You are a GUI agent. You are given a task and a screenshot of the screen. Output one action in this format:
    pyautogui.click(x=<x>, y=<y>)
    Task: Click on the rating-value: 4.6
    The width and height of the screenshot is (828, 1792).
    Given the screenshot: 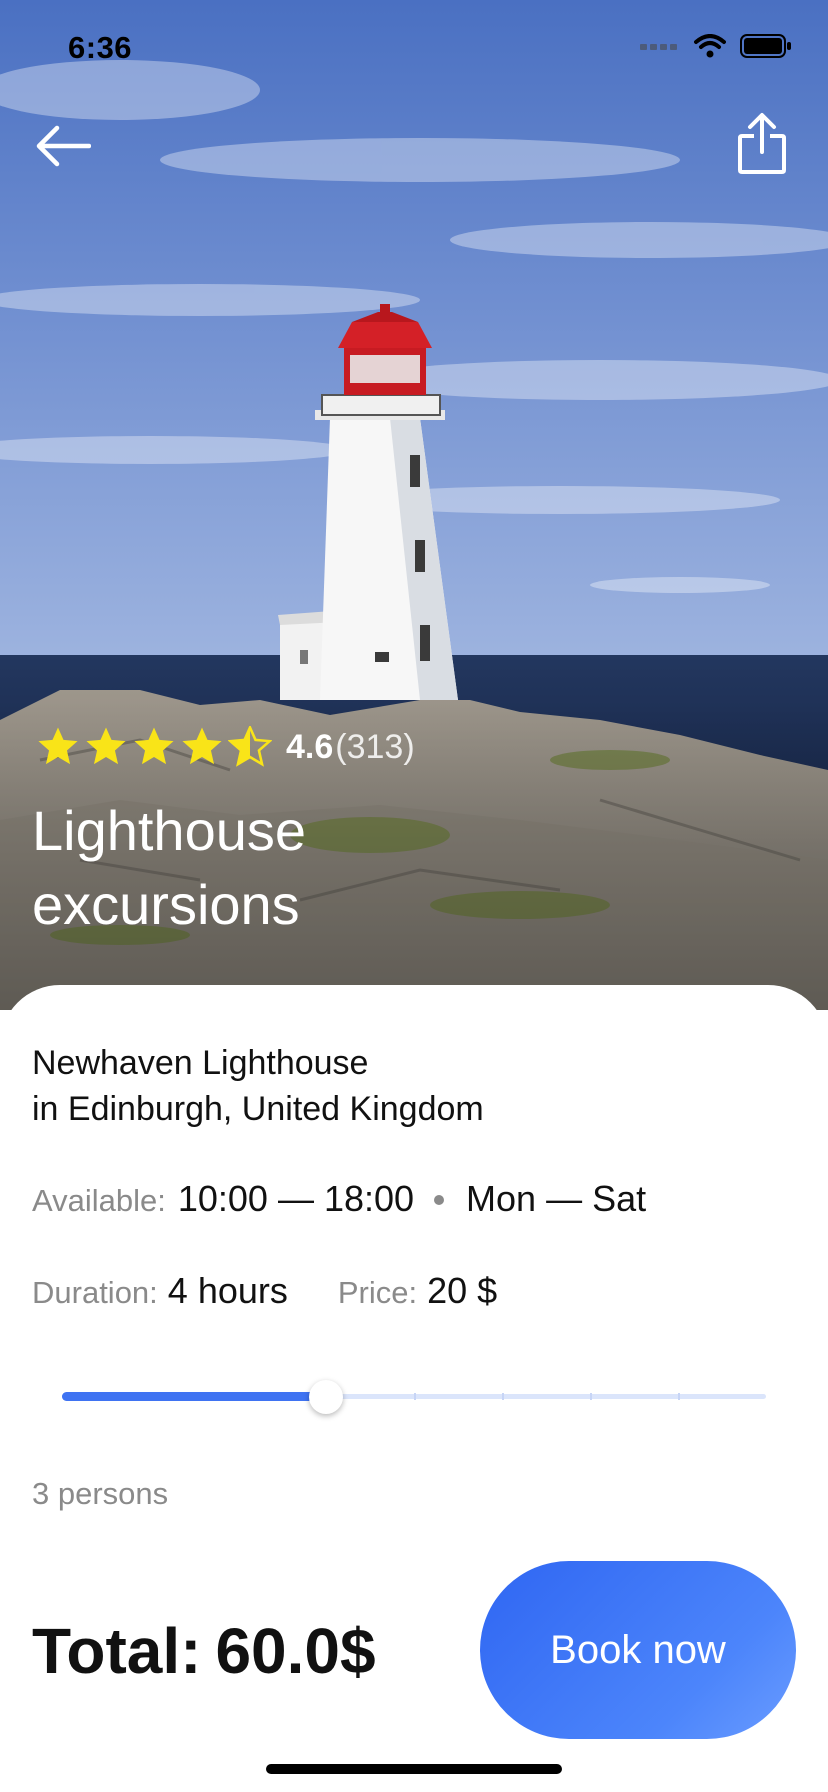 What is the action you would take?
    pyautogui.click(x=310, y=746)
    